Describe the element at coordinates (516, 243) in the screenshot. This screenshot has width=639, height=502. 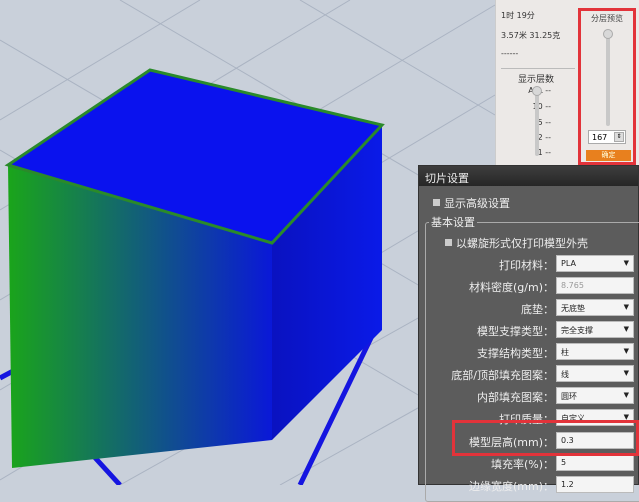
I see `spiral-mode-checkbox: 以螺旋形式仅打印模型外壳` at that location.